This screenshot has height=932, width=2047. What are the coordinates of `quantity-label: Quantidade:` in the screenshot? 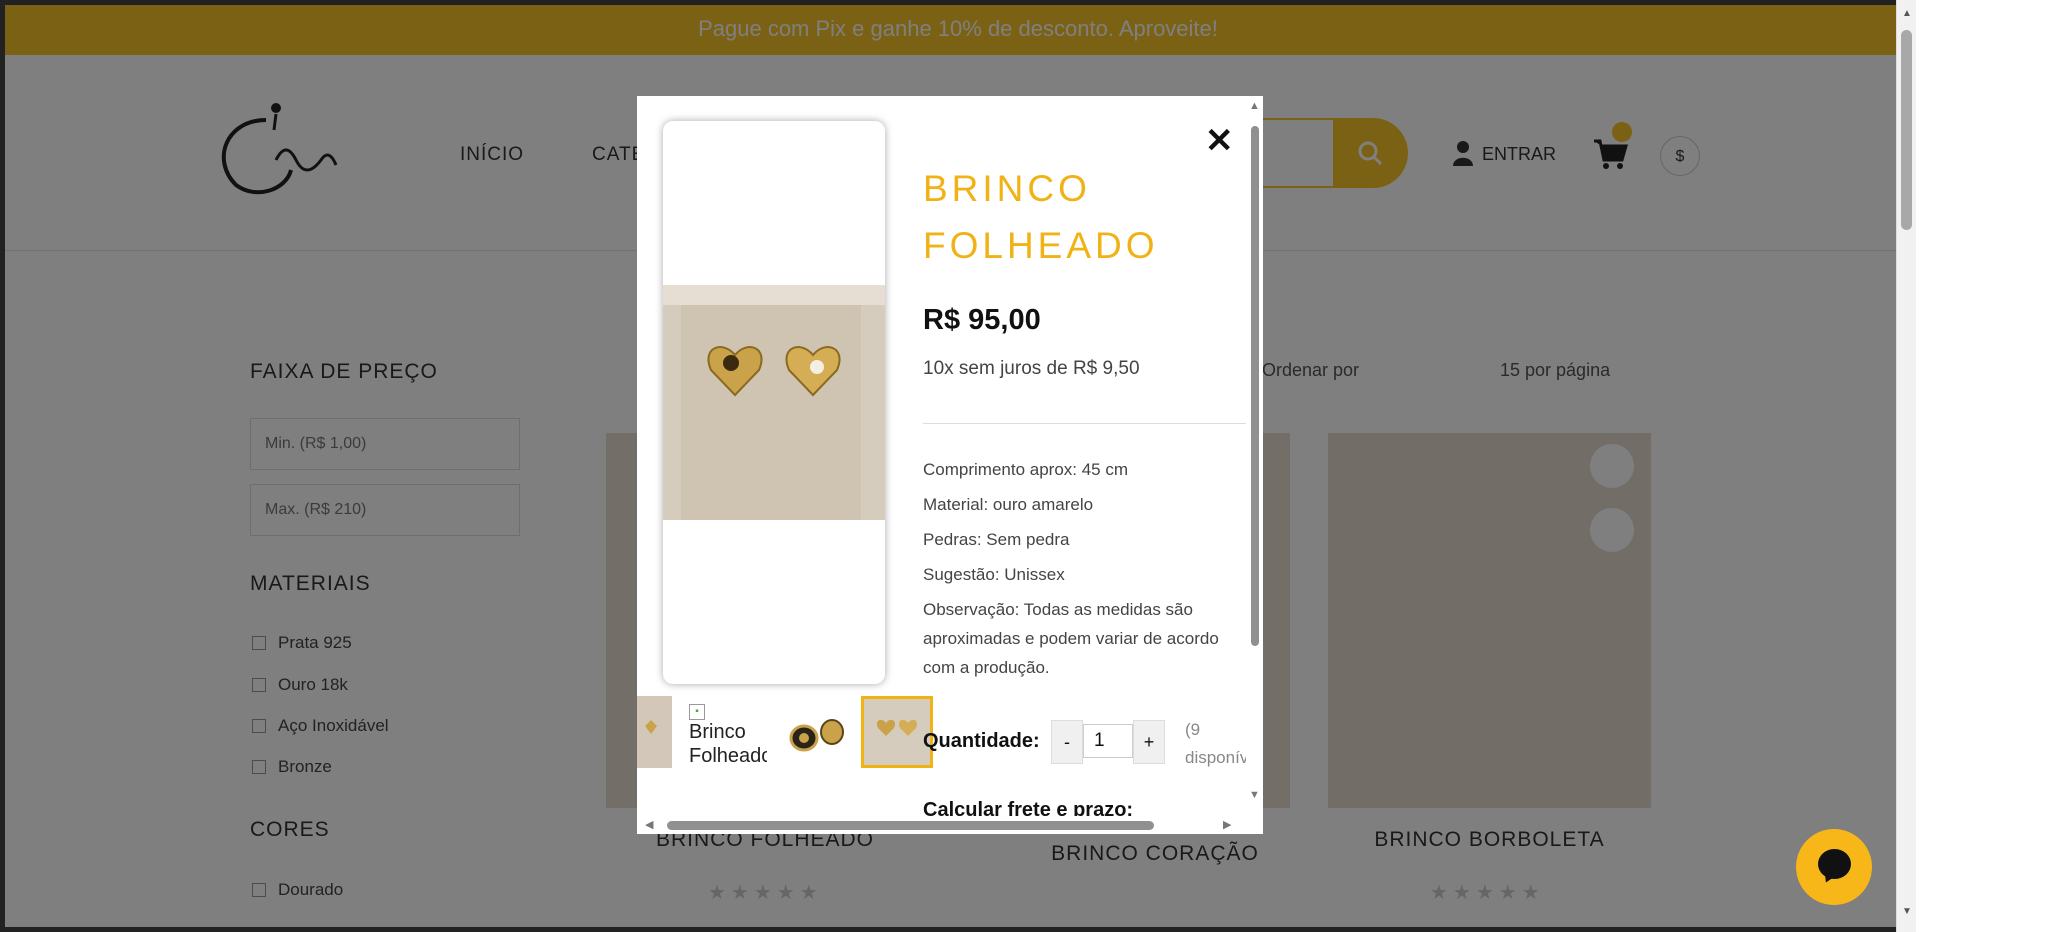 It's located at (981, 741).